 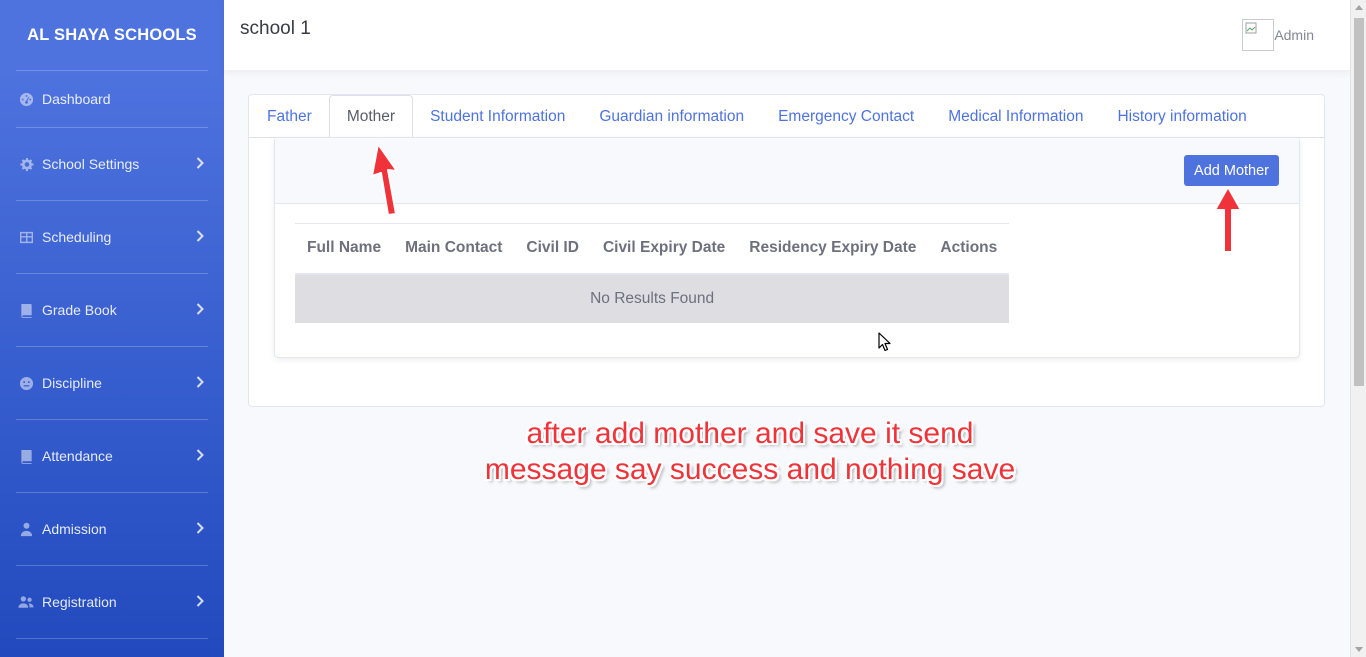 What do you see at coordinates (1231, 170) in the screenshot?
I see `add-mother-button: Add Mother` at bounding box center [1231, 170].